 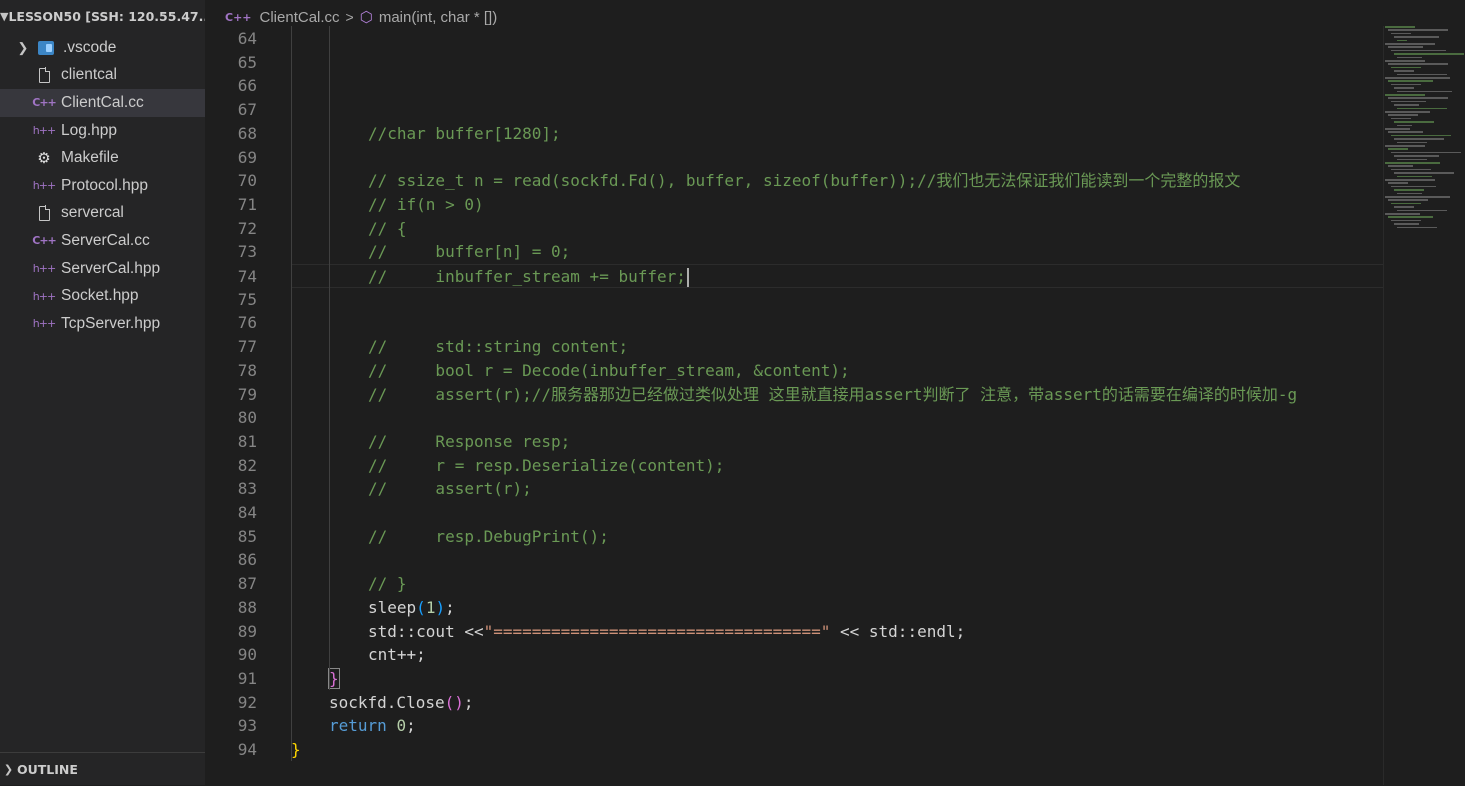 I want to click on sidebar-item-label: Makefile, so click(x=90, y=158).